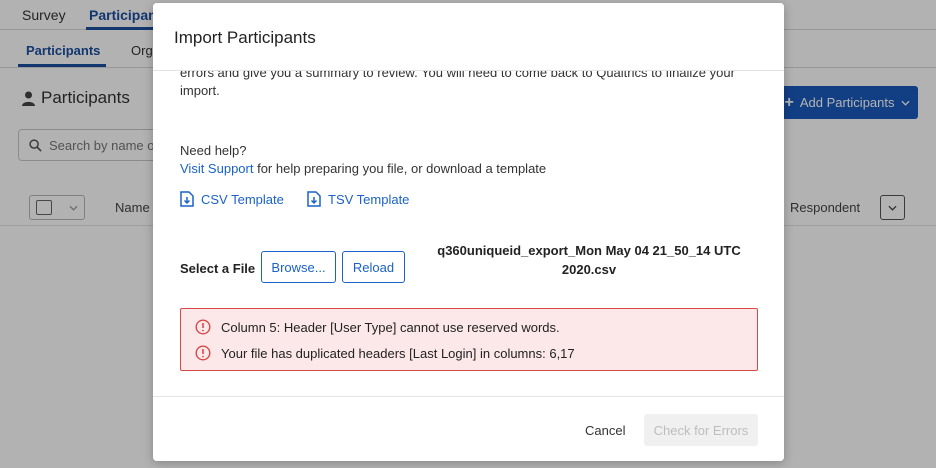 Image resolution: width=936 pixels, height=468 pixels. What do you see at coordinates (216, 168) in the screenshot?
I see `visit-support-link: Visit Support` at bounding box center [216, 168].